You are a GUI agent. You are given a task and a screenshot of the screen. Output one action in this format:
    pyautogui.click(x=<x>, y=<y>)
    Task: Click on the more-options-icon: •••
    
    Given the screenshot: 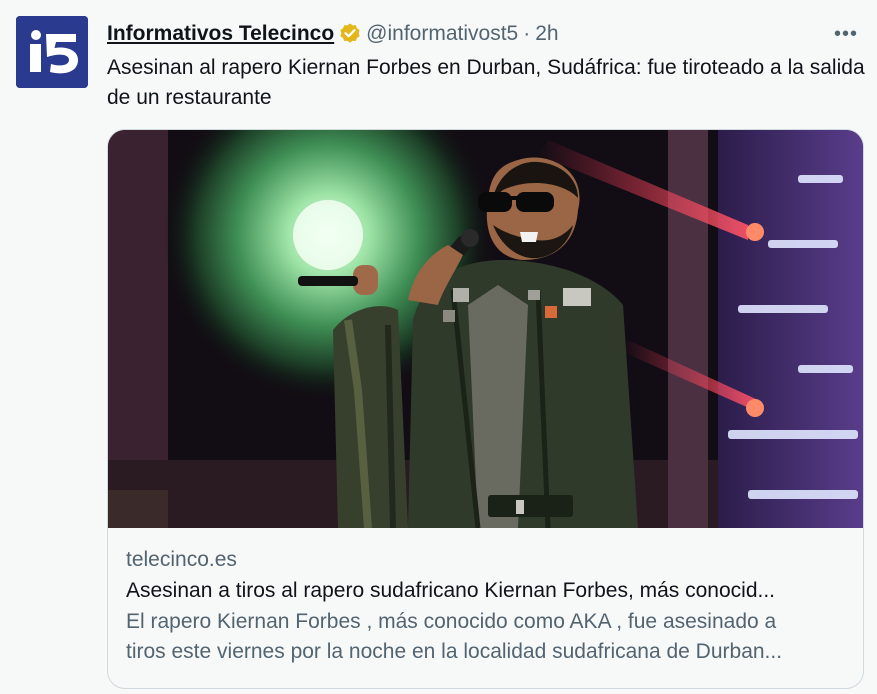 What is the action you would take?
    pyautogui.click(x=846, y=34)
    